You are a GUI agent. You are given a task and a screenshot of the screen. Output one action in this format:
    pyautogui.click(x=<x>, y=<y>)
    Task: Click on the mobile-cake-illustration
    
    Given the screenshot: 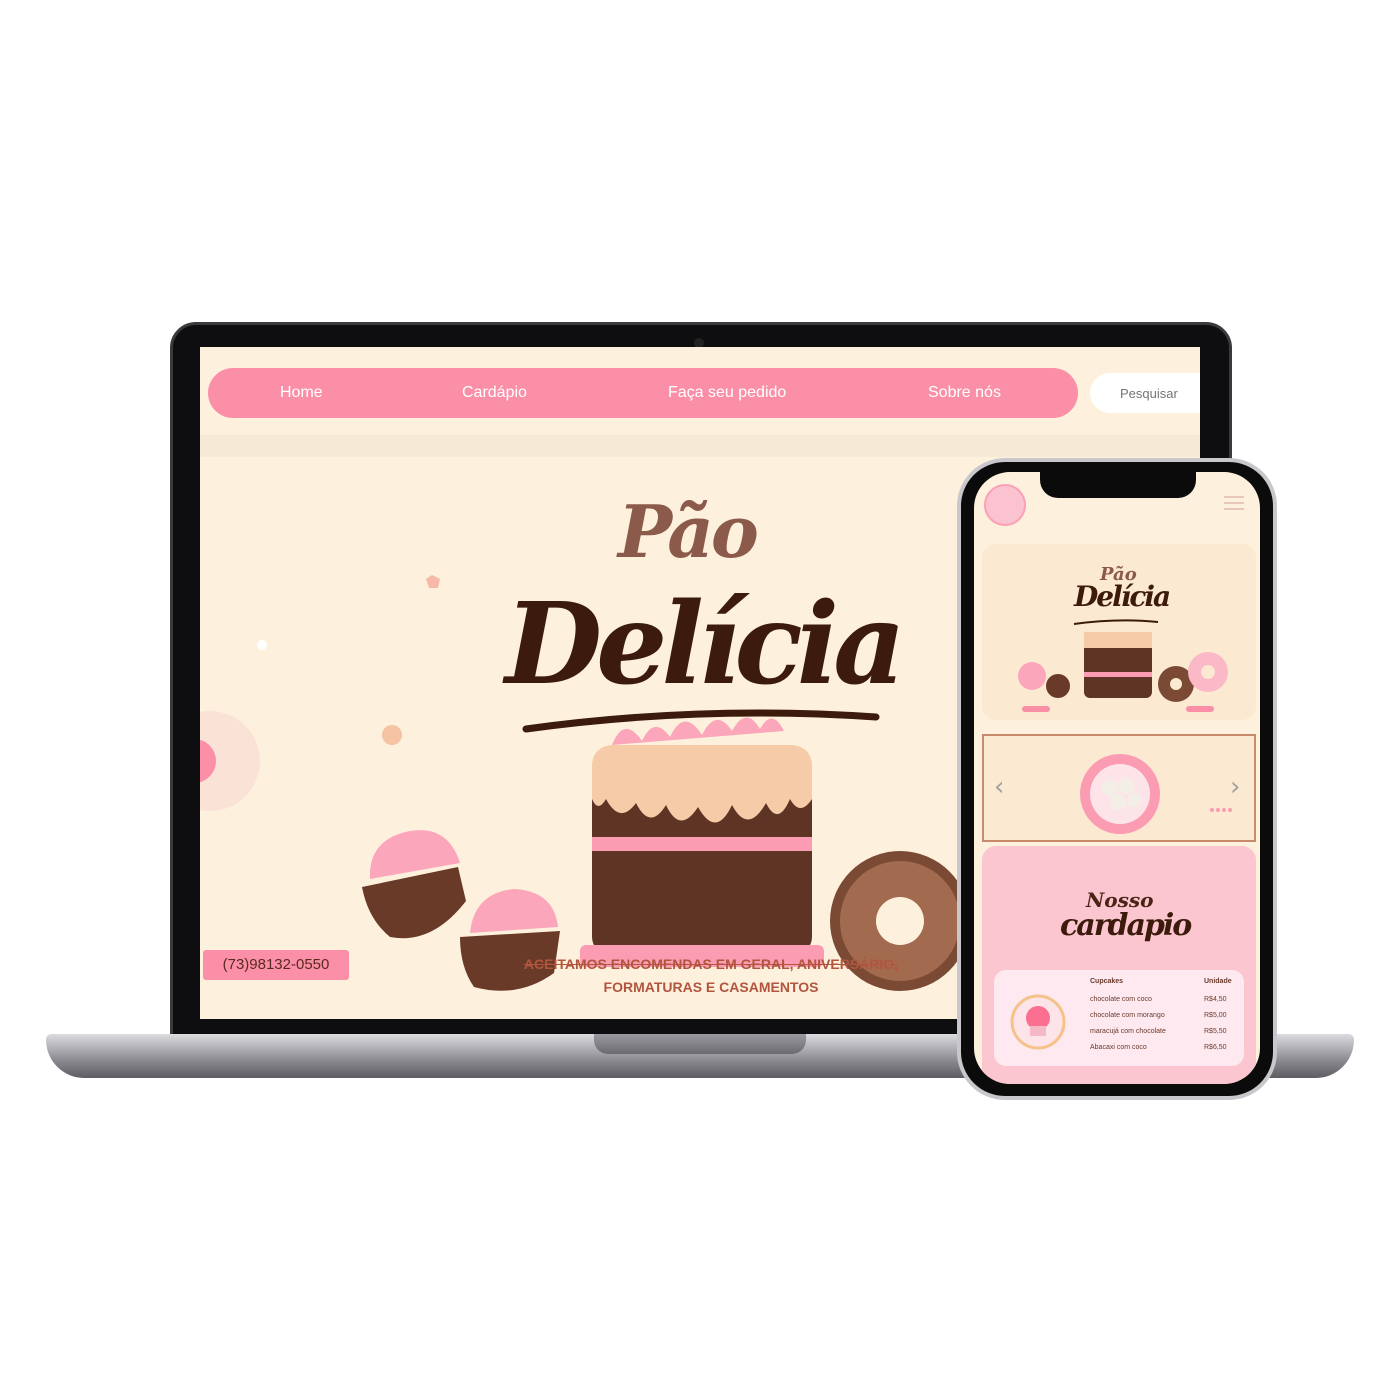 What is the action you would take?
    pyautogui.click(x=1123, y=665)
    